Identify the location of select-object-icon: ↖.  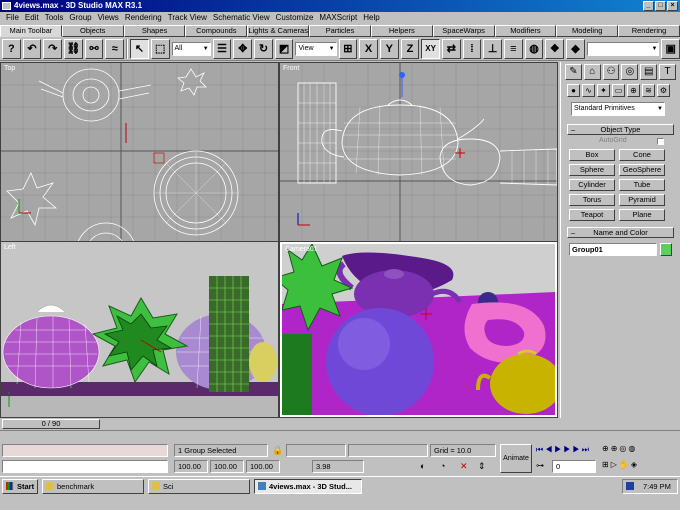
(139, 48).